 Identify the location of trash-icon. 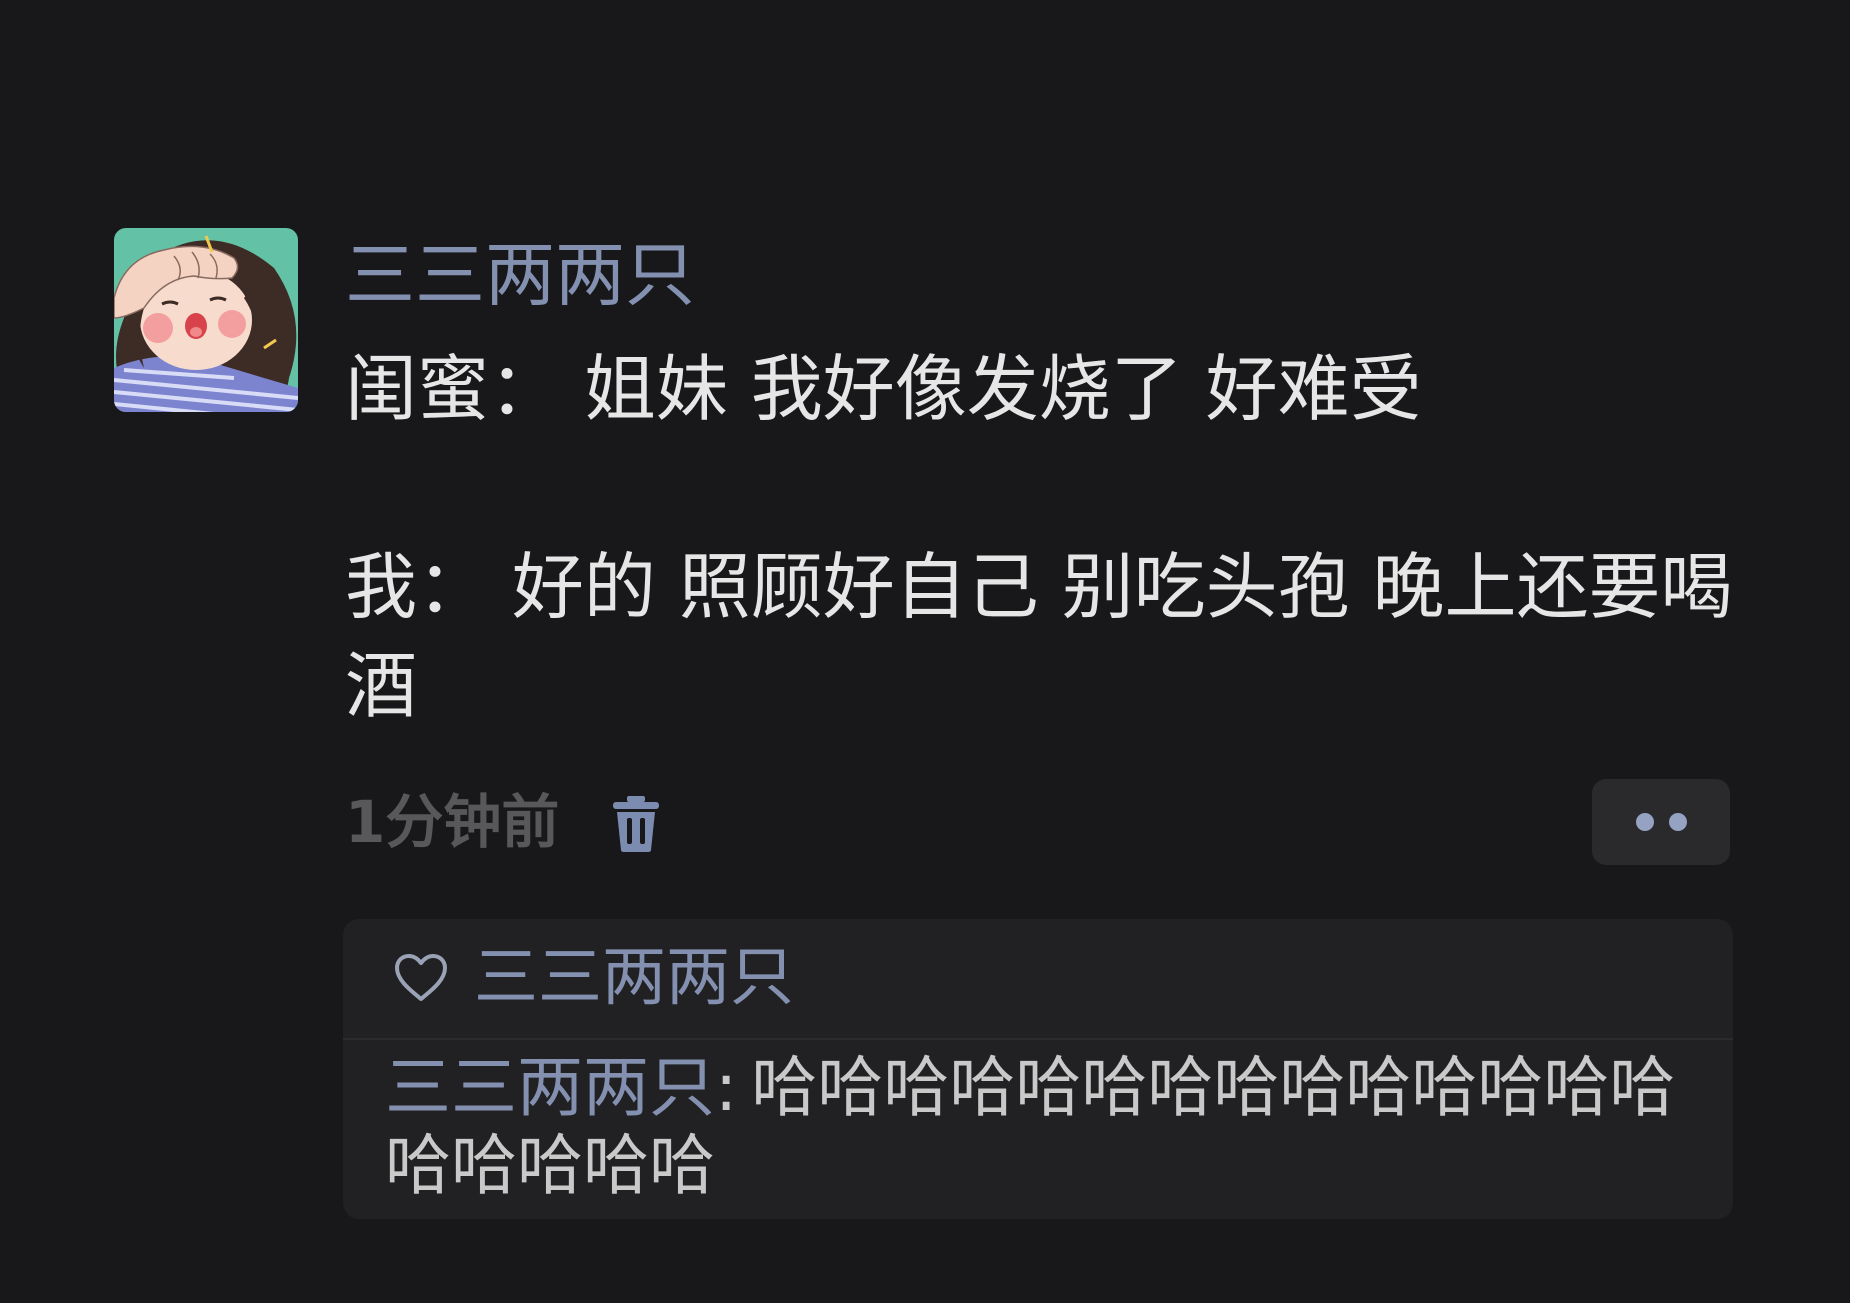
(636, 824).